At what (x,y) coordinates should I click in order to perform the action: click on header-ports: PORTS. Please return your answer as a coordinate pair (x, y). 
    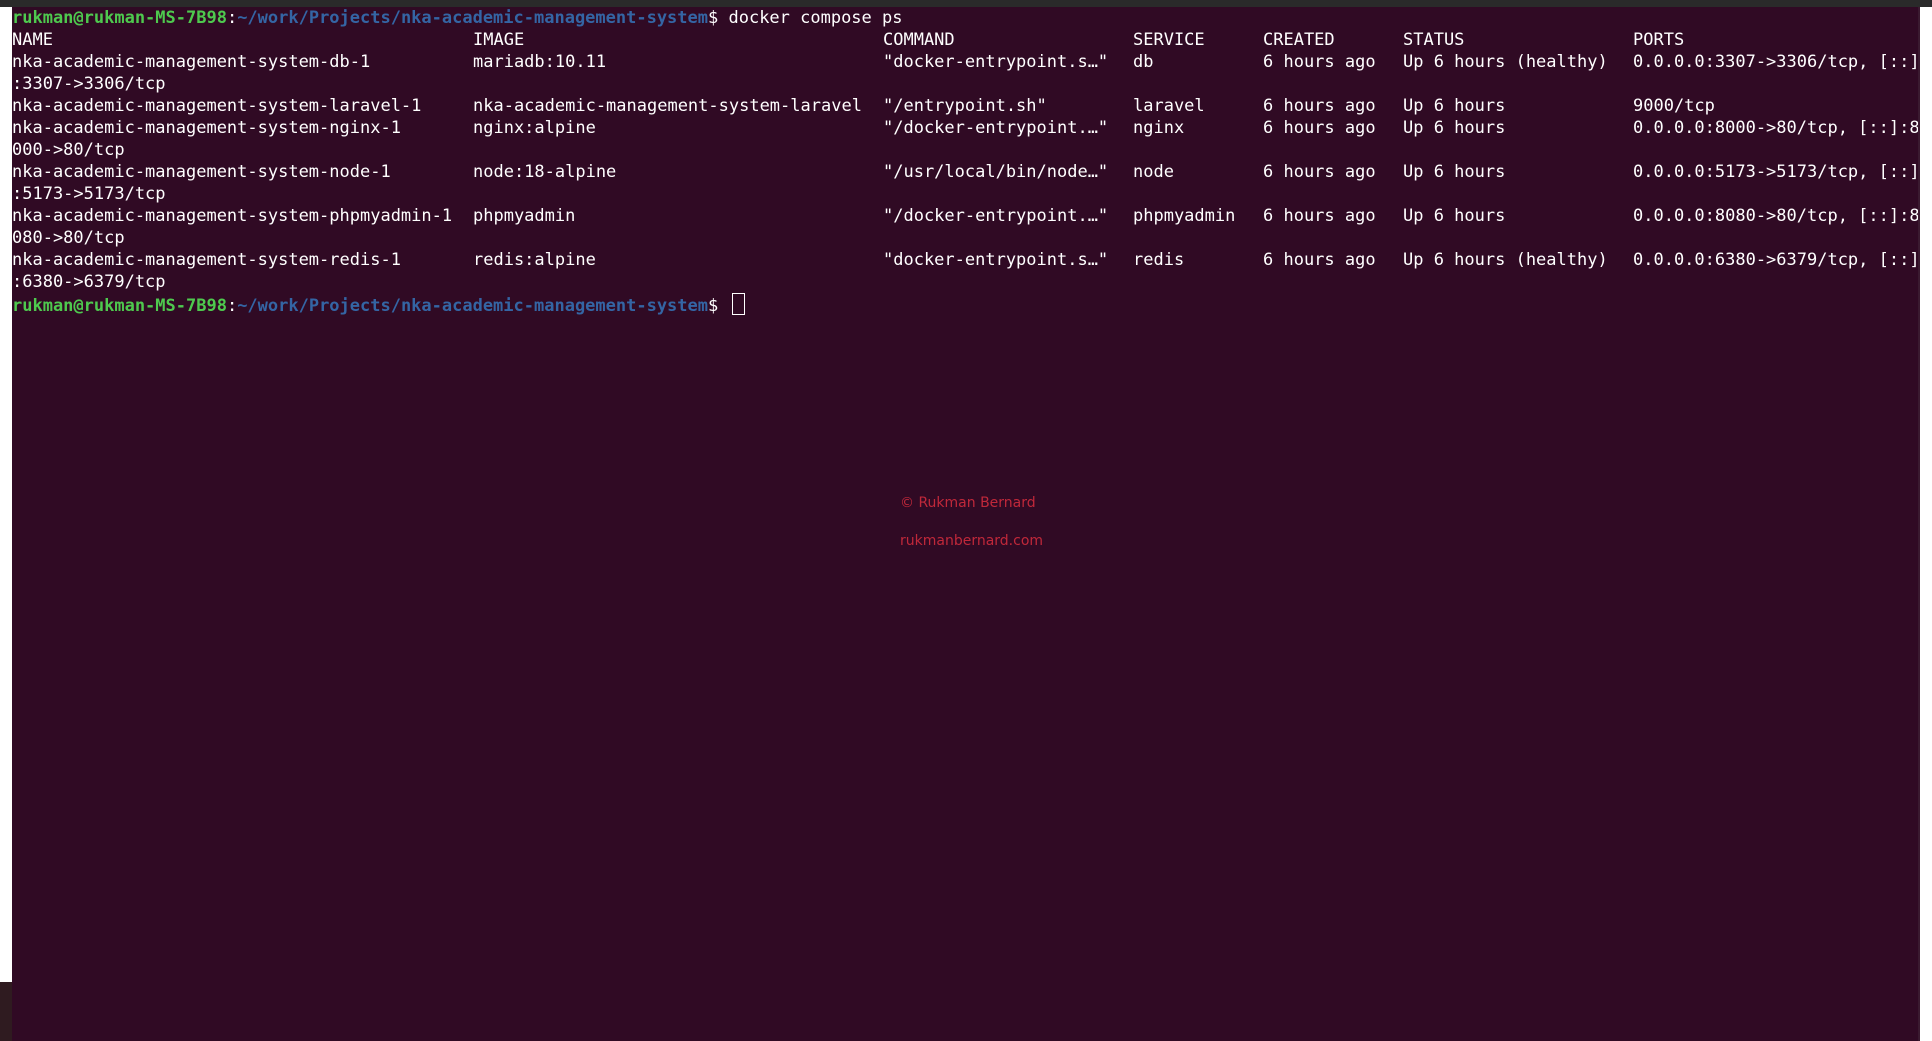
    Looking at the image, I should click on (1659, 40).